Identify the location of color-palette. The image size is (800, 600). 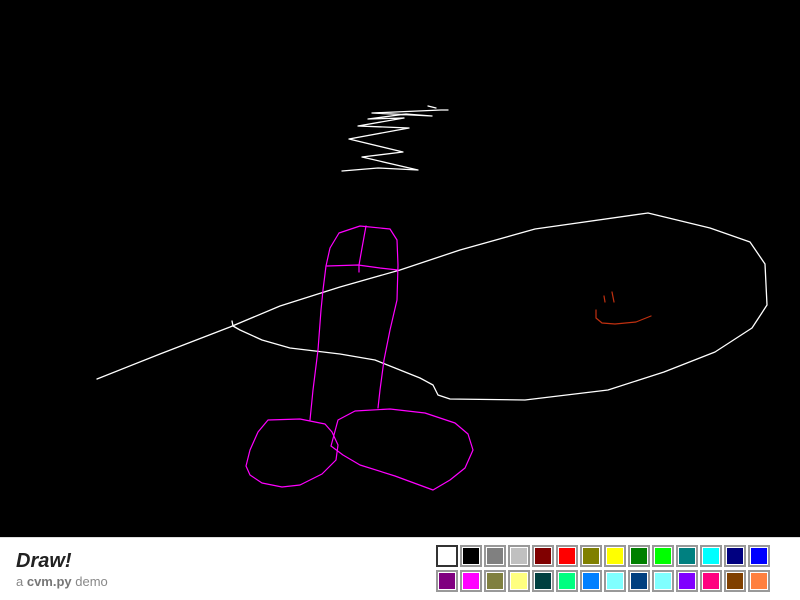
(604, 568).